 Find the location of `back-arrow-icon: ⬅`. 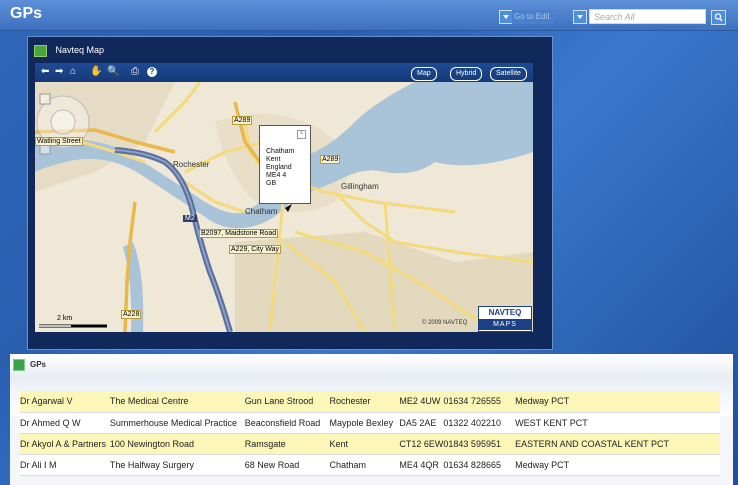

back-arrow-icon: ⬅ is located at coordinates (45, 71).